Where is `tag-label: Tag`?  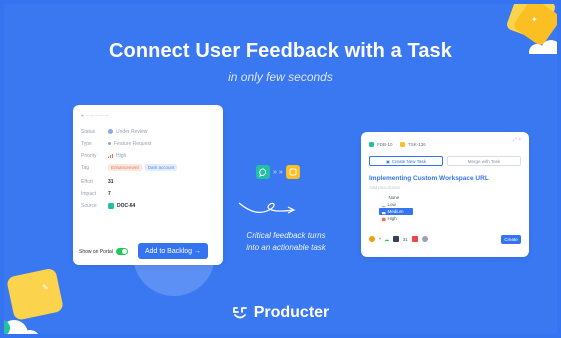
tag-label: Tag is located at coordinates (85, 167).